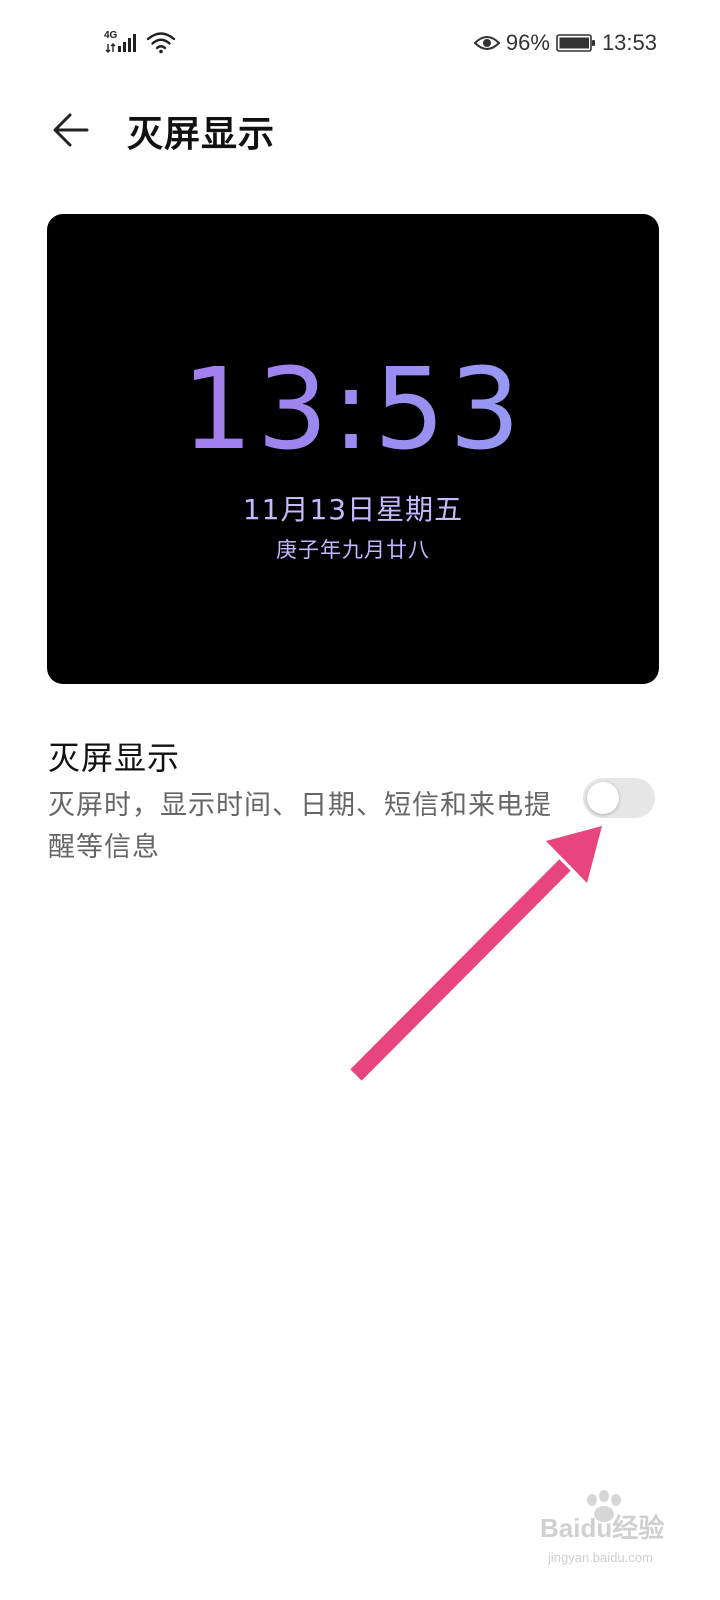 This screenshot has width=720, height=1600. What do you see at coordinates (111, 35) in the screenshot?
I see `network-type-label: 4G` at bounding box center [111, 35].